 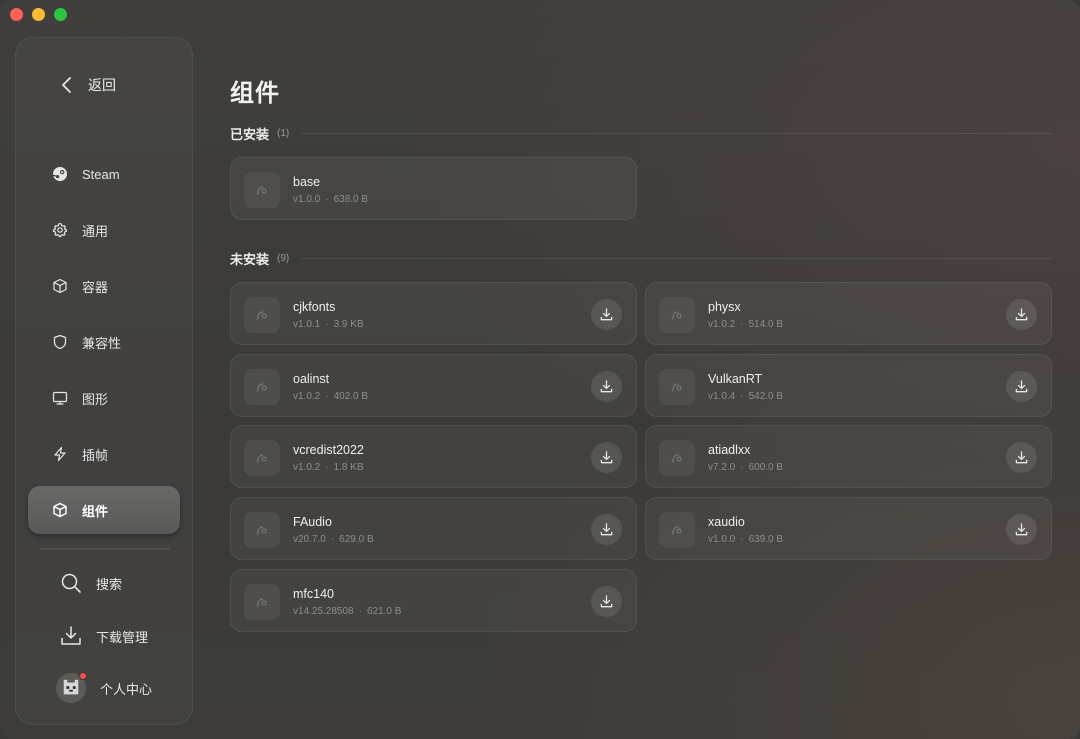 I want to click on sidebar-item-steam: Steam, so click(x=104, y=174).